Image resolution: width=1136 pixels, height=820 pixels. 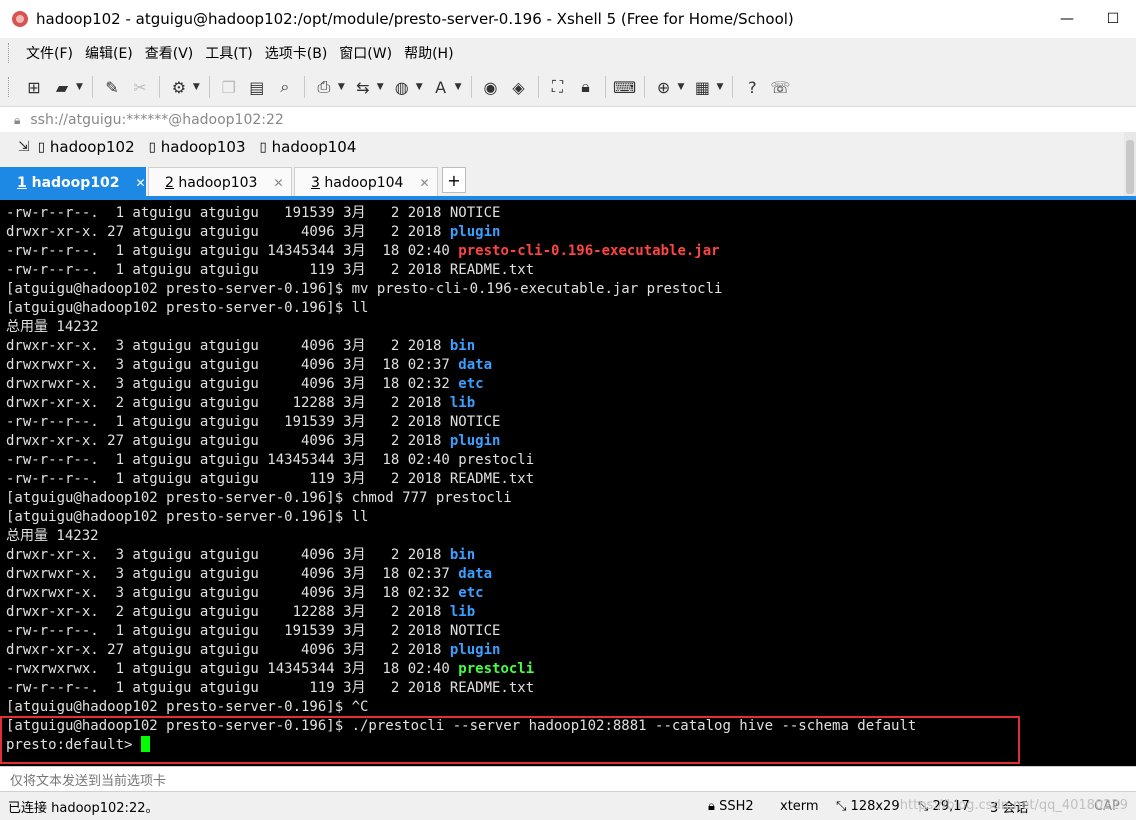 I want to click on quick-session-hadoop104: ▯ hadoop104, so click(x=308, y=147).